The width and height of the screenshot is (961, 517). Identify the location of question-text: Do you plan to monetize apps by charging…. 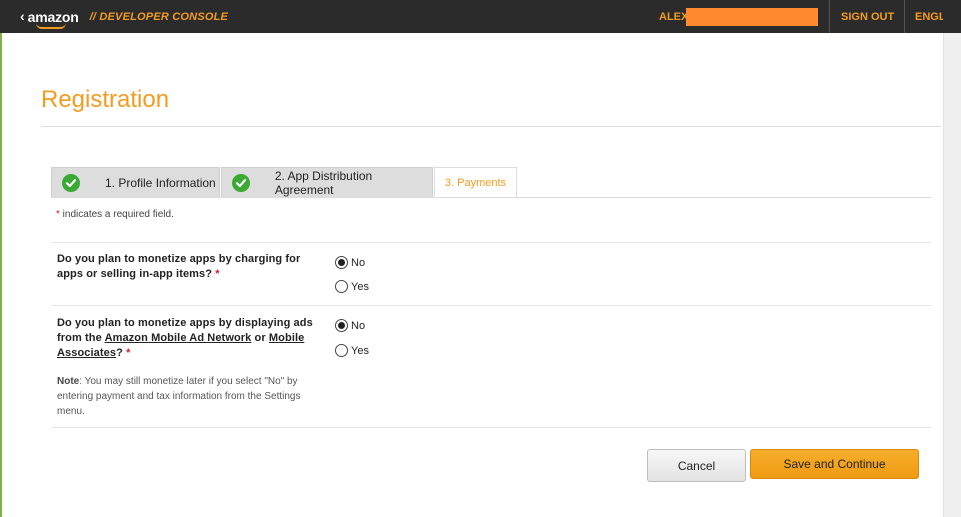
(179, 266).